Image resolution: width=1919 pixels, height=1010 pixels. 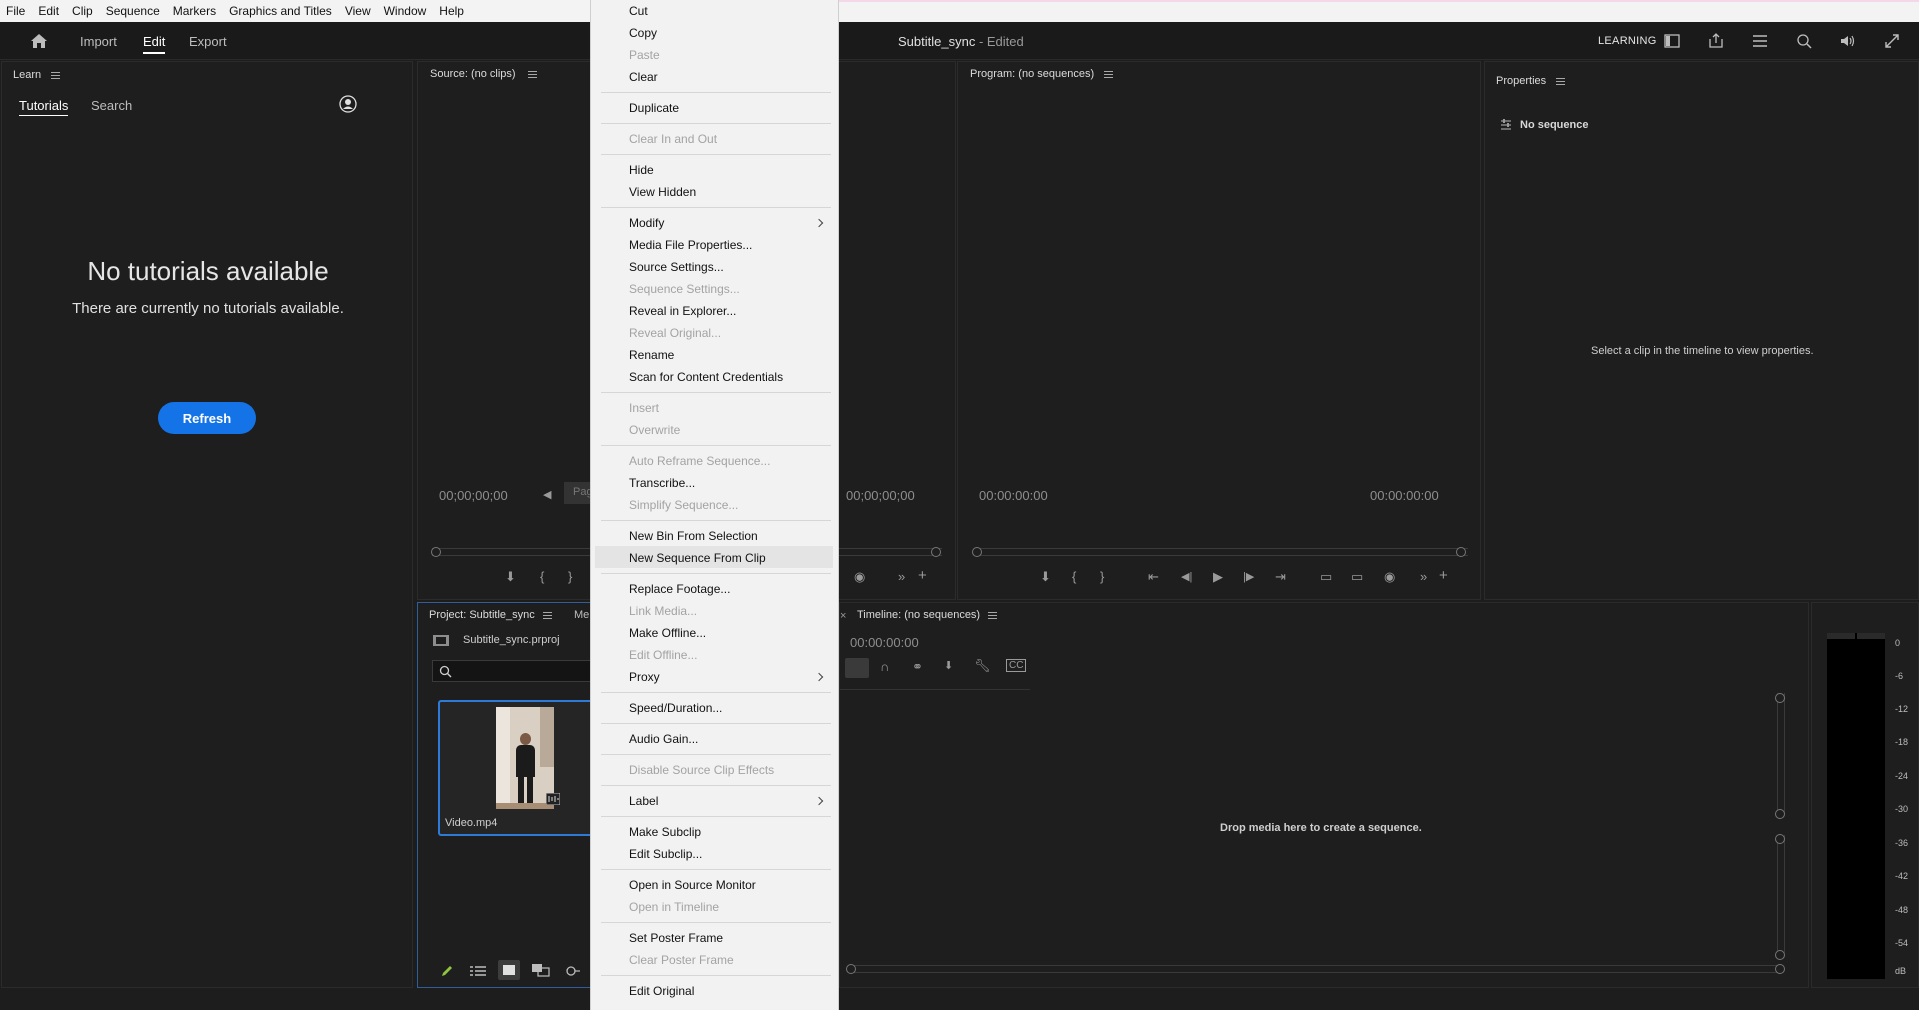 What do you see at coordinates (1560, 81) in the screenshot?
I see `properties-panel-menu-icon` at bounding box center [1560, 81].